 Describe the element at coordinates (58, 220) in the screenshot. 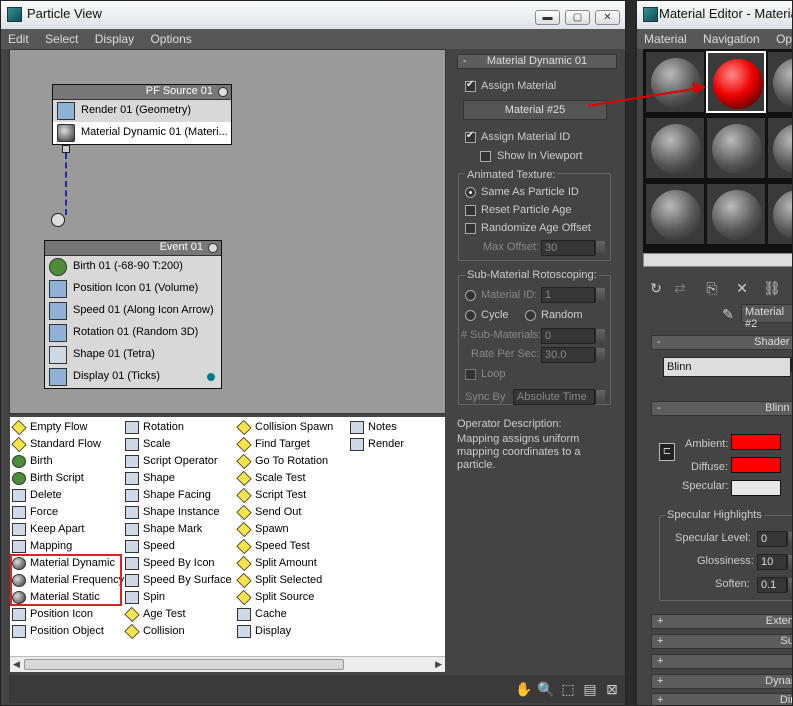

I see `input-socket` at that location.